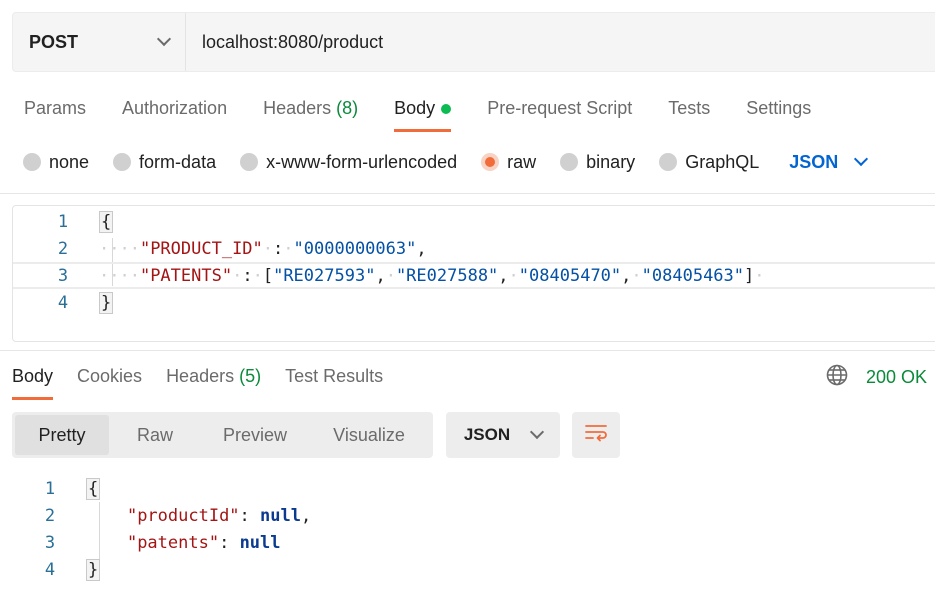 The width and height of the screenshot is (935, 590). What do you see at coordinates (689, 108) in the screenshot?
I see `tab-label: Tests` at bounding box center [689, 108].